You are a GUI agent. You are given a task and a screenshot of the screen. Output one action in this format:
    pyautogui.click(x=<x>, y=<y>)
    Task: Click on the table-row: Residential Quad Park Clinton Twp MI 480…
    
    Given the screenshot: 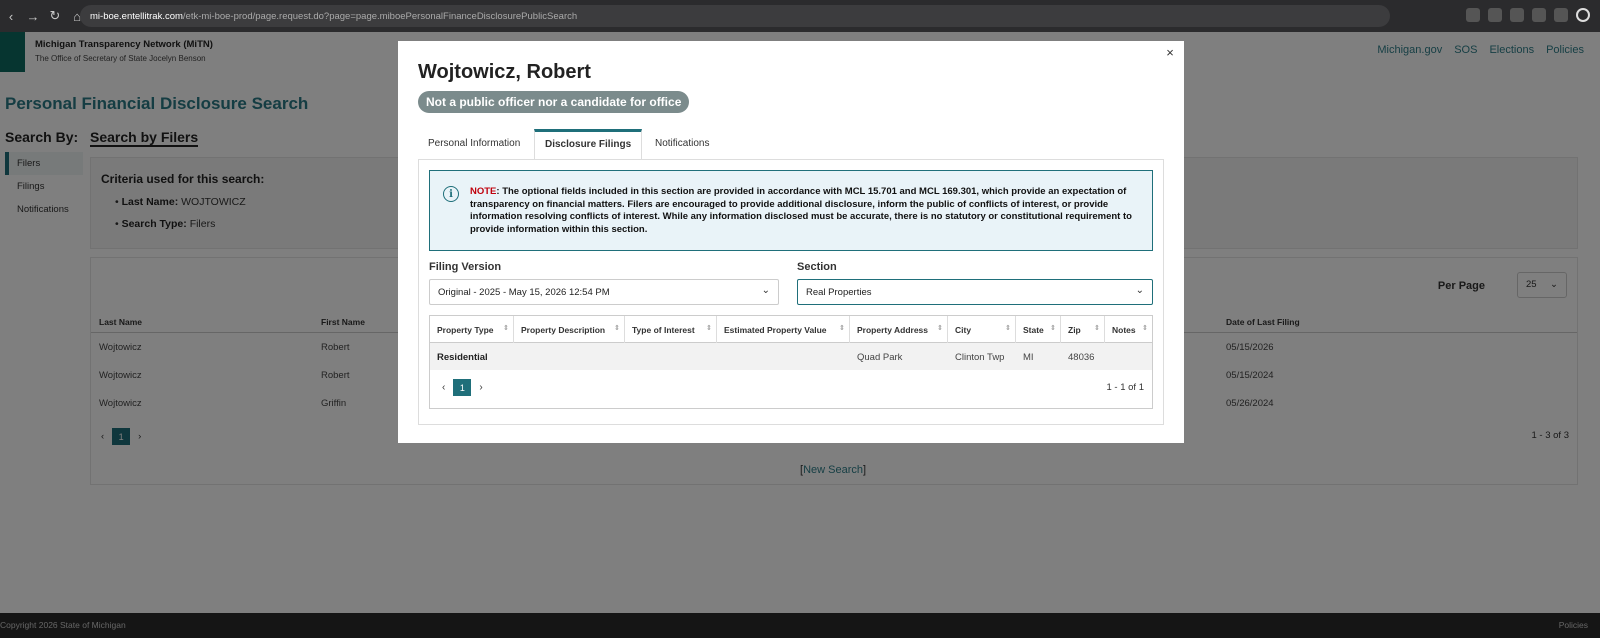 What is the action you would take?
    pyautogui.click(x=791, y=356)
    